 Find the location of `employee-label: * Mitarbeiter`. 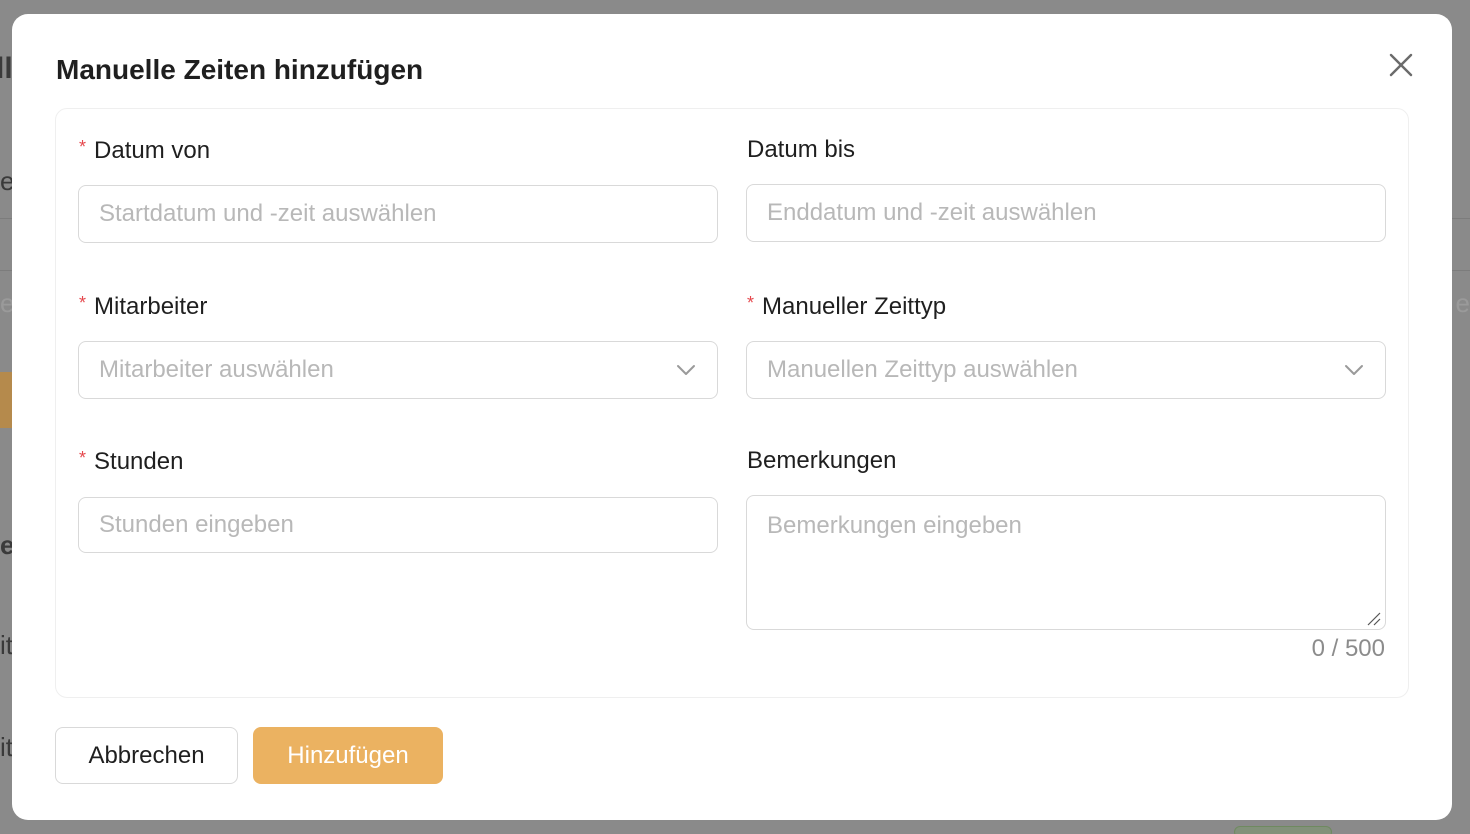

employee-label: * Mitarbeiter is located at coordinates (143, 307).